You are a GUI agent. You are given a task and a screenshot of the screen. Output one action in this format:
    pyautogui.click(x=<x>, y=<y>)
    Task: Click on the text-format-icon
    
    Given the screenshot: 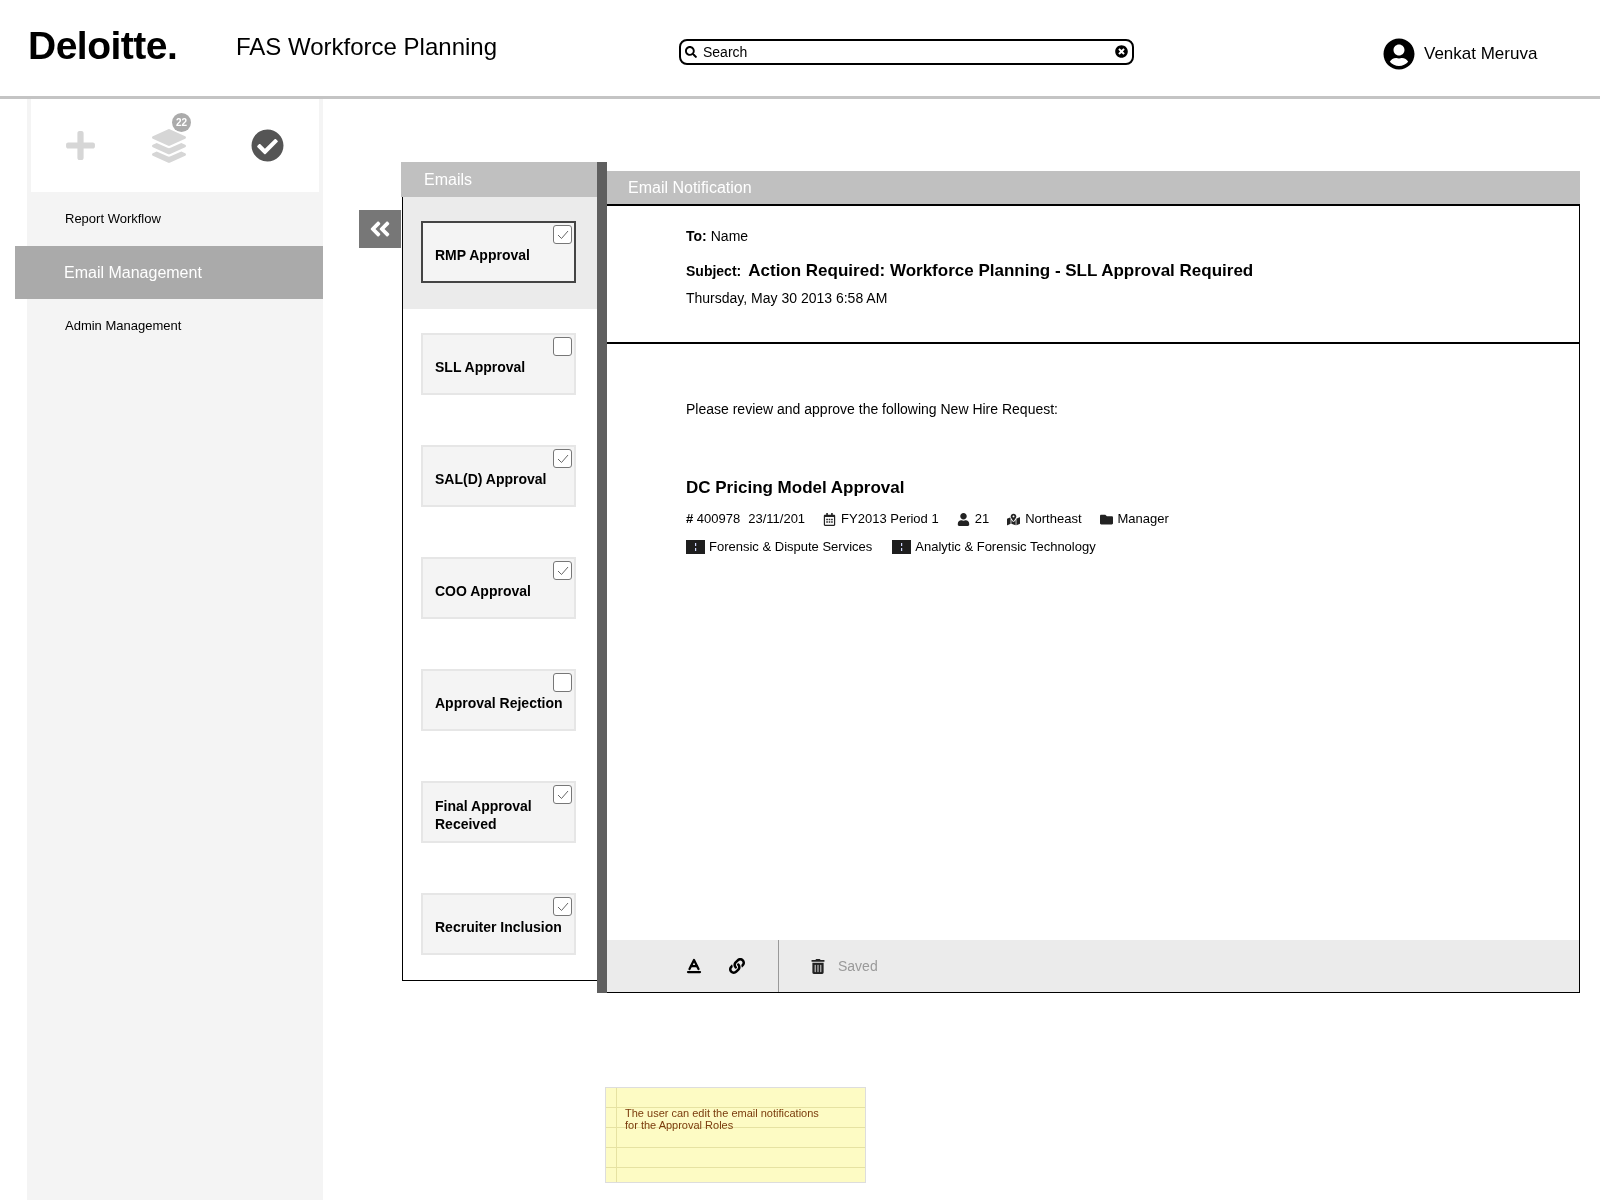 What is the action you would take?
    pyautogui.click(x=694, y=966)
    